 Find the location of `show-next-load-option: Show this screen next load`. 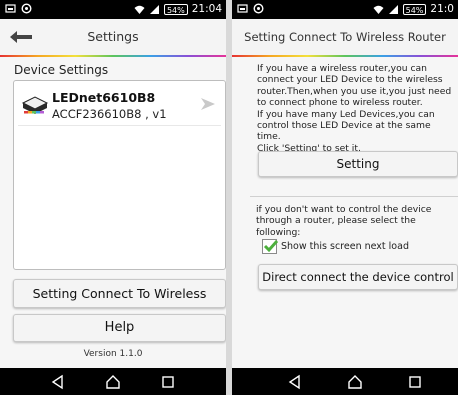

show-next-load-option: Show this screen next load is located at coordinates (335, 246).